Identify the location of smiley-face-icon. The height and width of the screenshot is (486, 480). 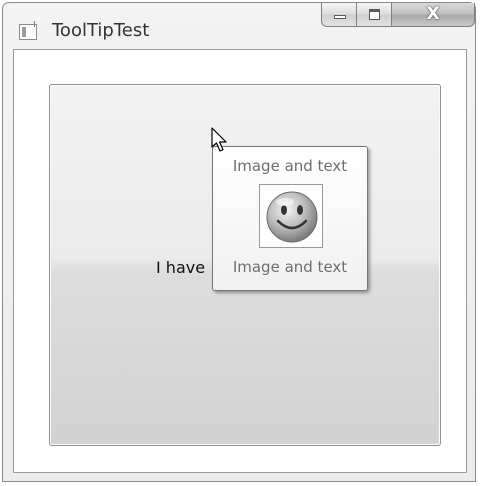
(291, 216).